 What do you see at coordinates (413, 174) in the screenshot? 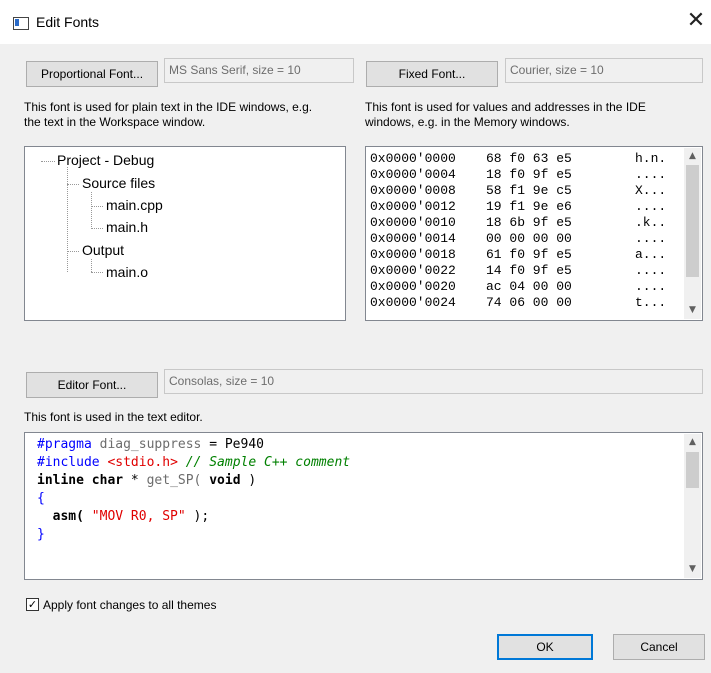
I see `memory-address: 0x0000'0004` at bounding box center [413, 174].